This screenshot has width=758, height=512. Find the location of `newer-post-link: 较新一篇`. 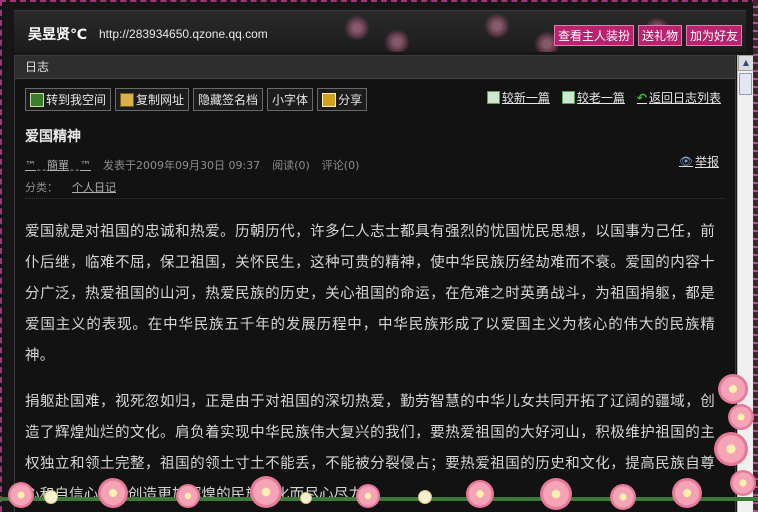

newer-post-link: 较新一篇 is located at coordinates (518, 97).